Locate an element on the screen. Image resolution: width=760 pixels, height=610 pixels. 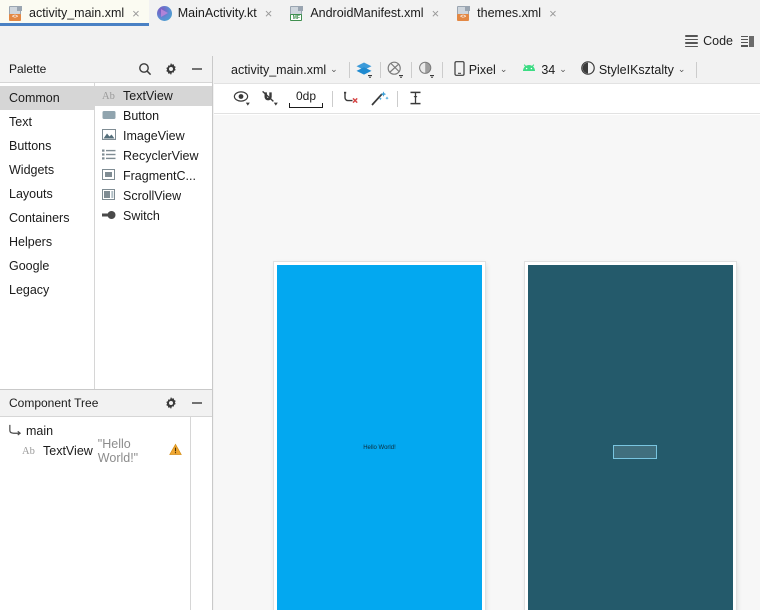
view-mode-code-label: Code is located at coordinates (718, 41).